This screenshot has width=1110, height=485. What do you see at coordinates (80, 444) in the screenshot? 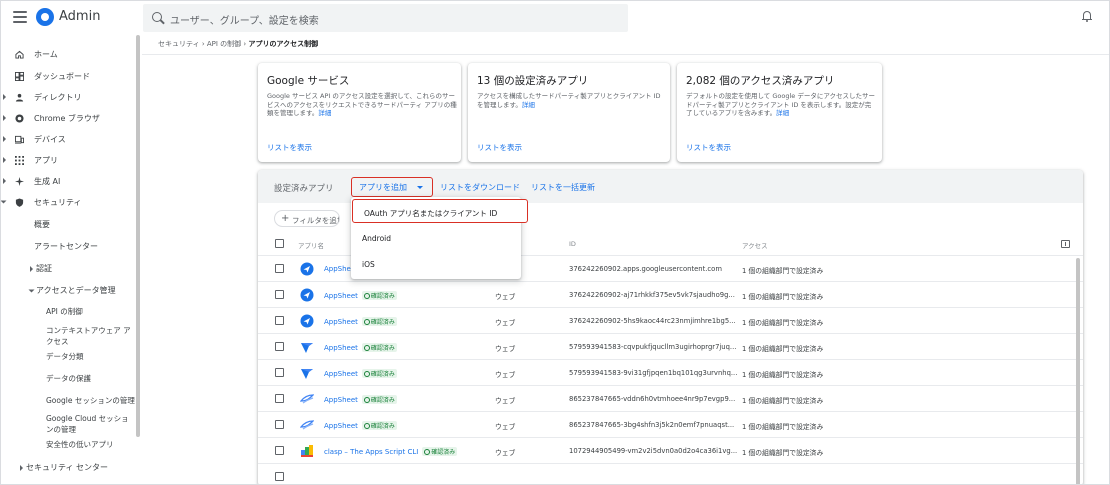
I see `sidebar-item-less-secure-apps: 安全性の低いアプリ` at bounding box center [80, 444].